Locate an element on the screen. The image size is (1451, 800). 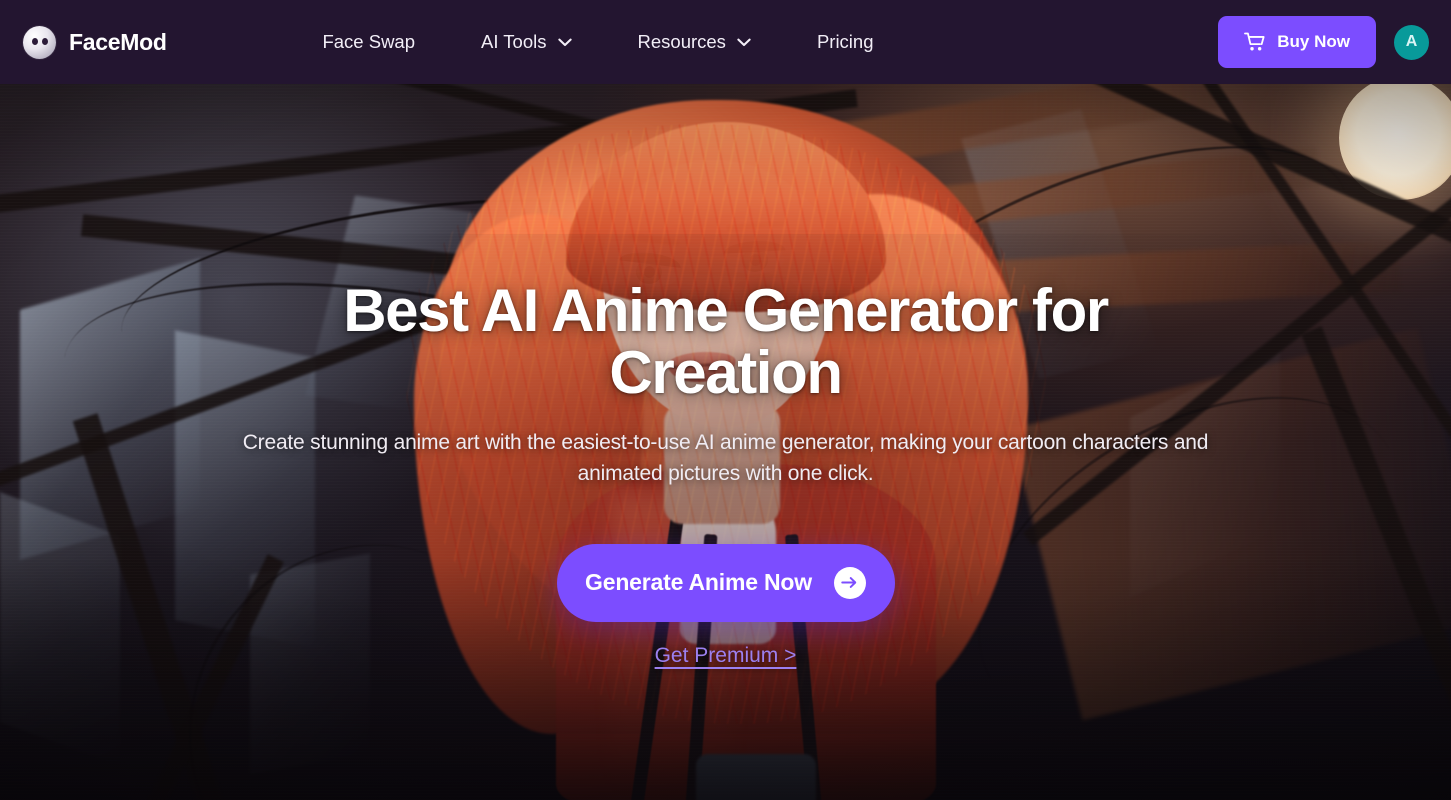
nav-item-label: Resources is located at coordinates (681, 41).